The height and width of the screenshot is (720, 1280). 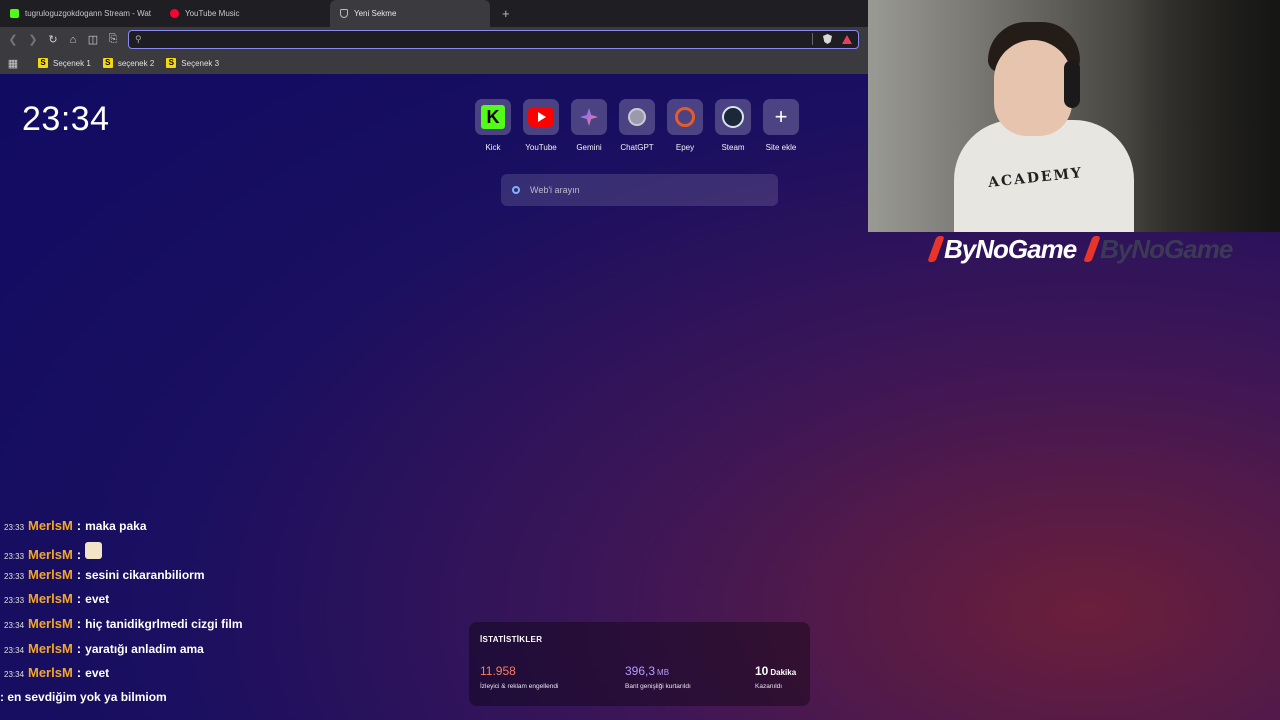 What do you see at coordinates (200, 63) in the screenshot?
I see `bookmark-label: Seçenek 3` at bounding box center [200, 63].